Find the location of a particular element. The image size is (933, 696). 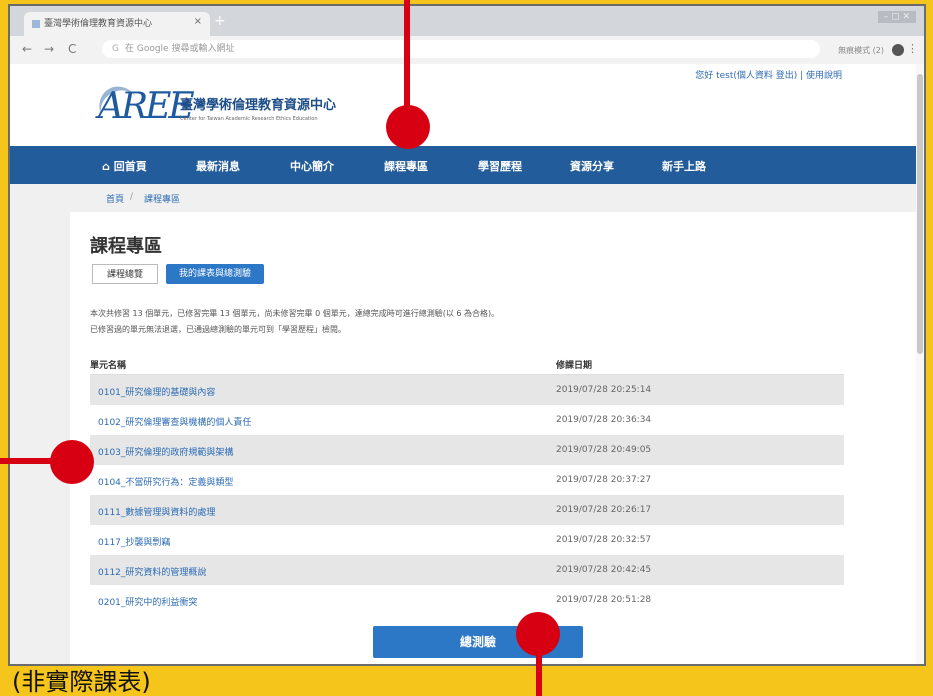

nav-resources: 資源分享 is located at coordinates (592, 166).